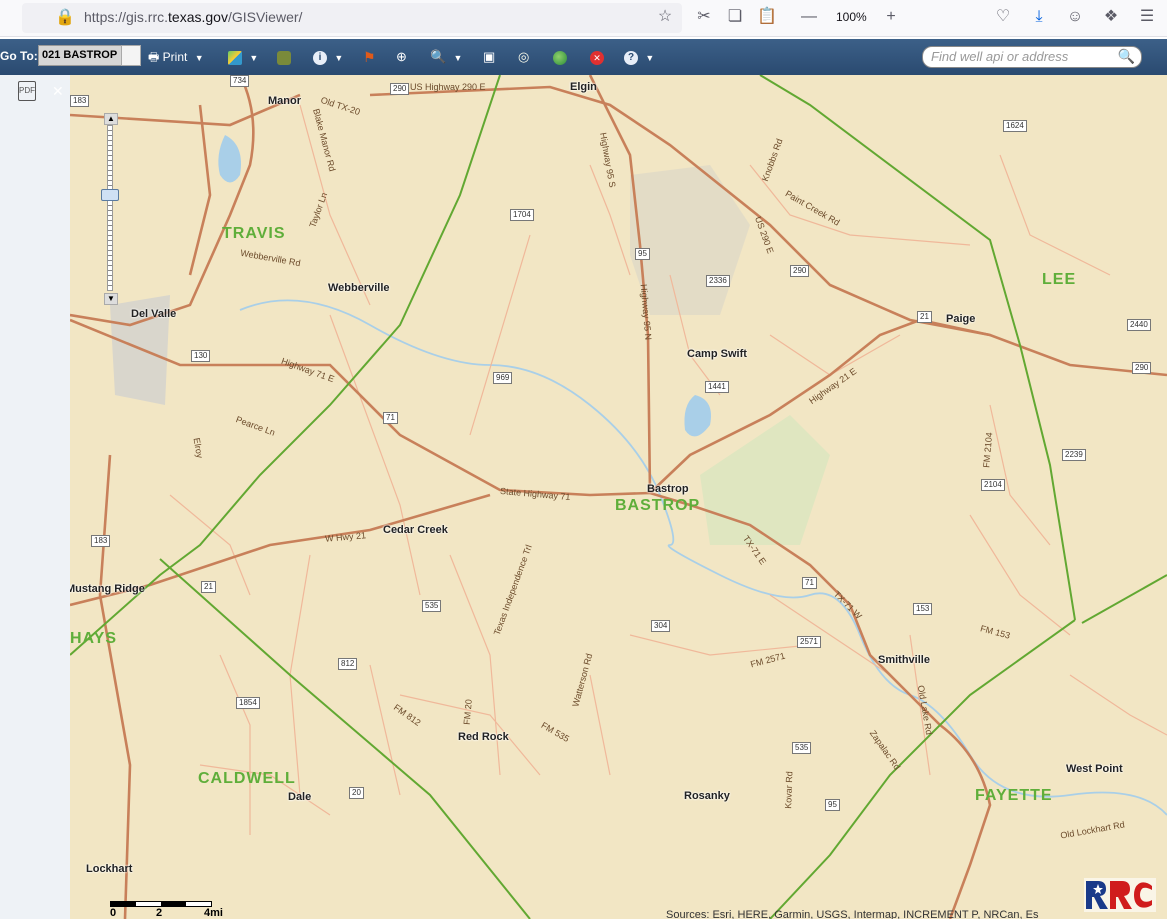  I want to click on layers-icon, so click(284, 57).